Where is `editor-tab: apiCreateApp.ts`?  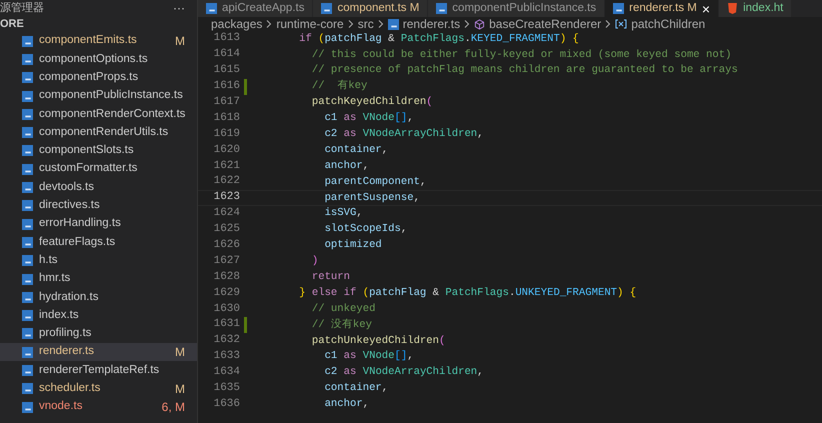
editor-tab: apiCreateApp.ts is located at coordinates (256, 8).